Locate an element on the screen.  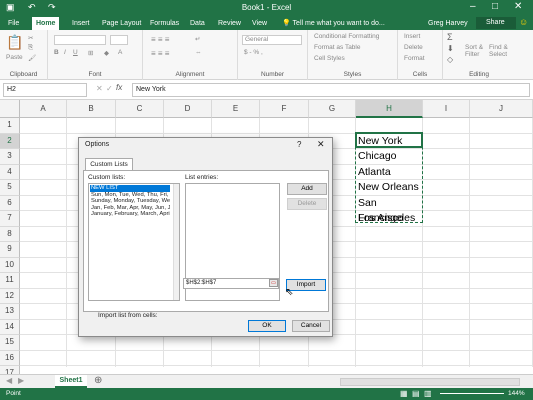
italic-icon: I is located at coordinates (65, 52).